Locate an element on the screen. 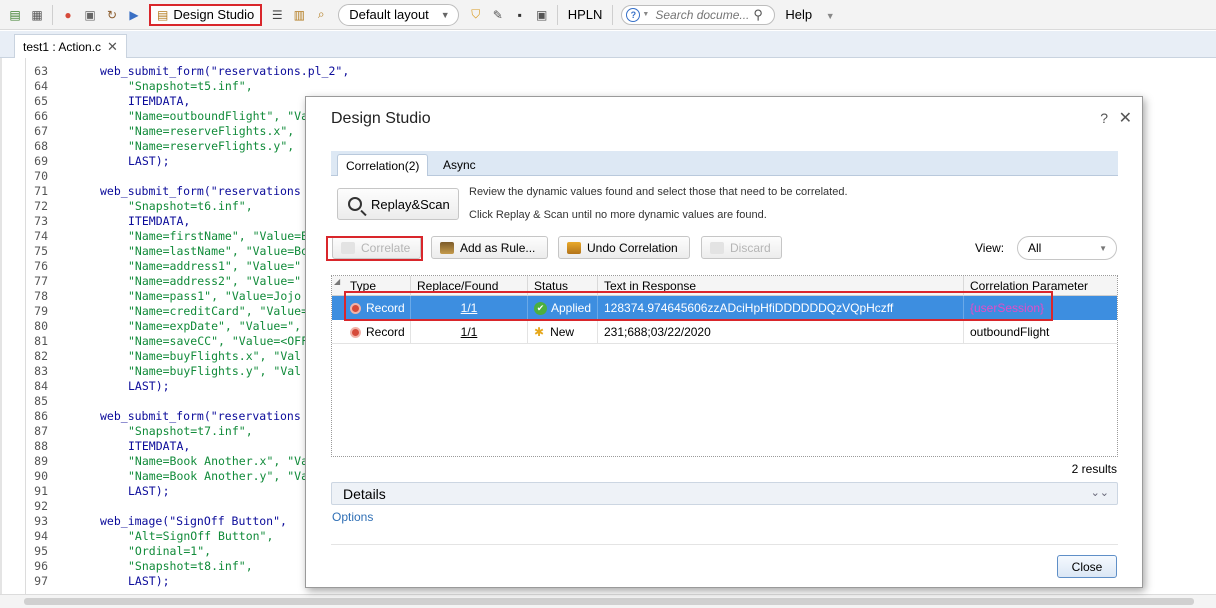  layout-dropdown: Default layout ▼ is located at coordinates (398, 14).